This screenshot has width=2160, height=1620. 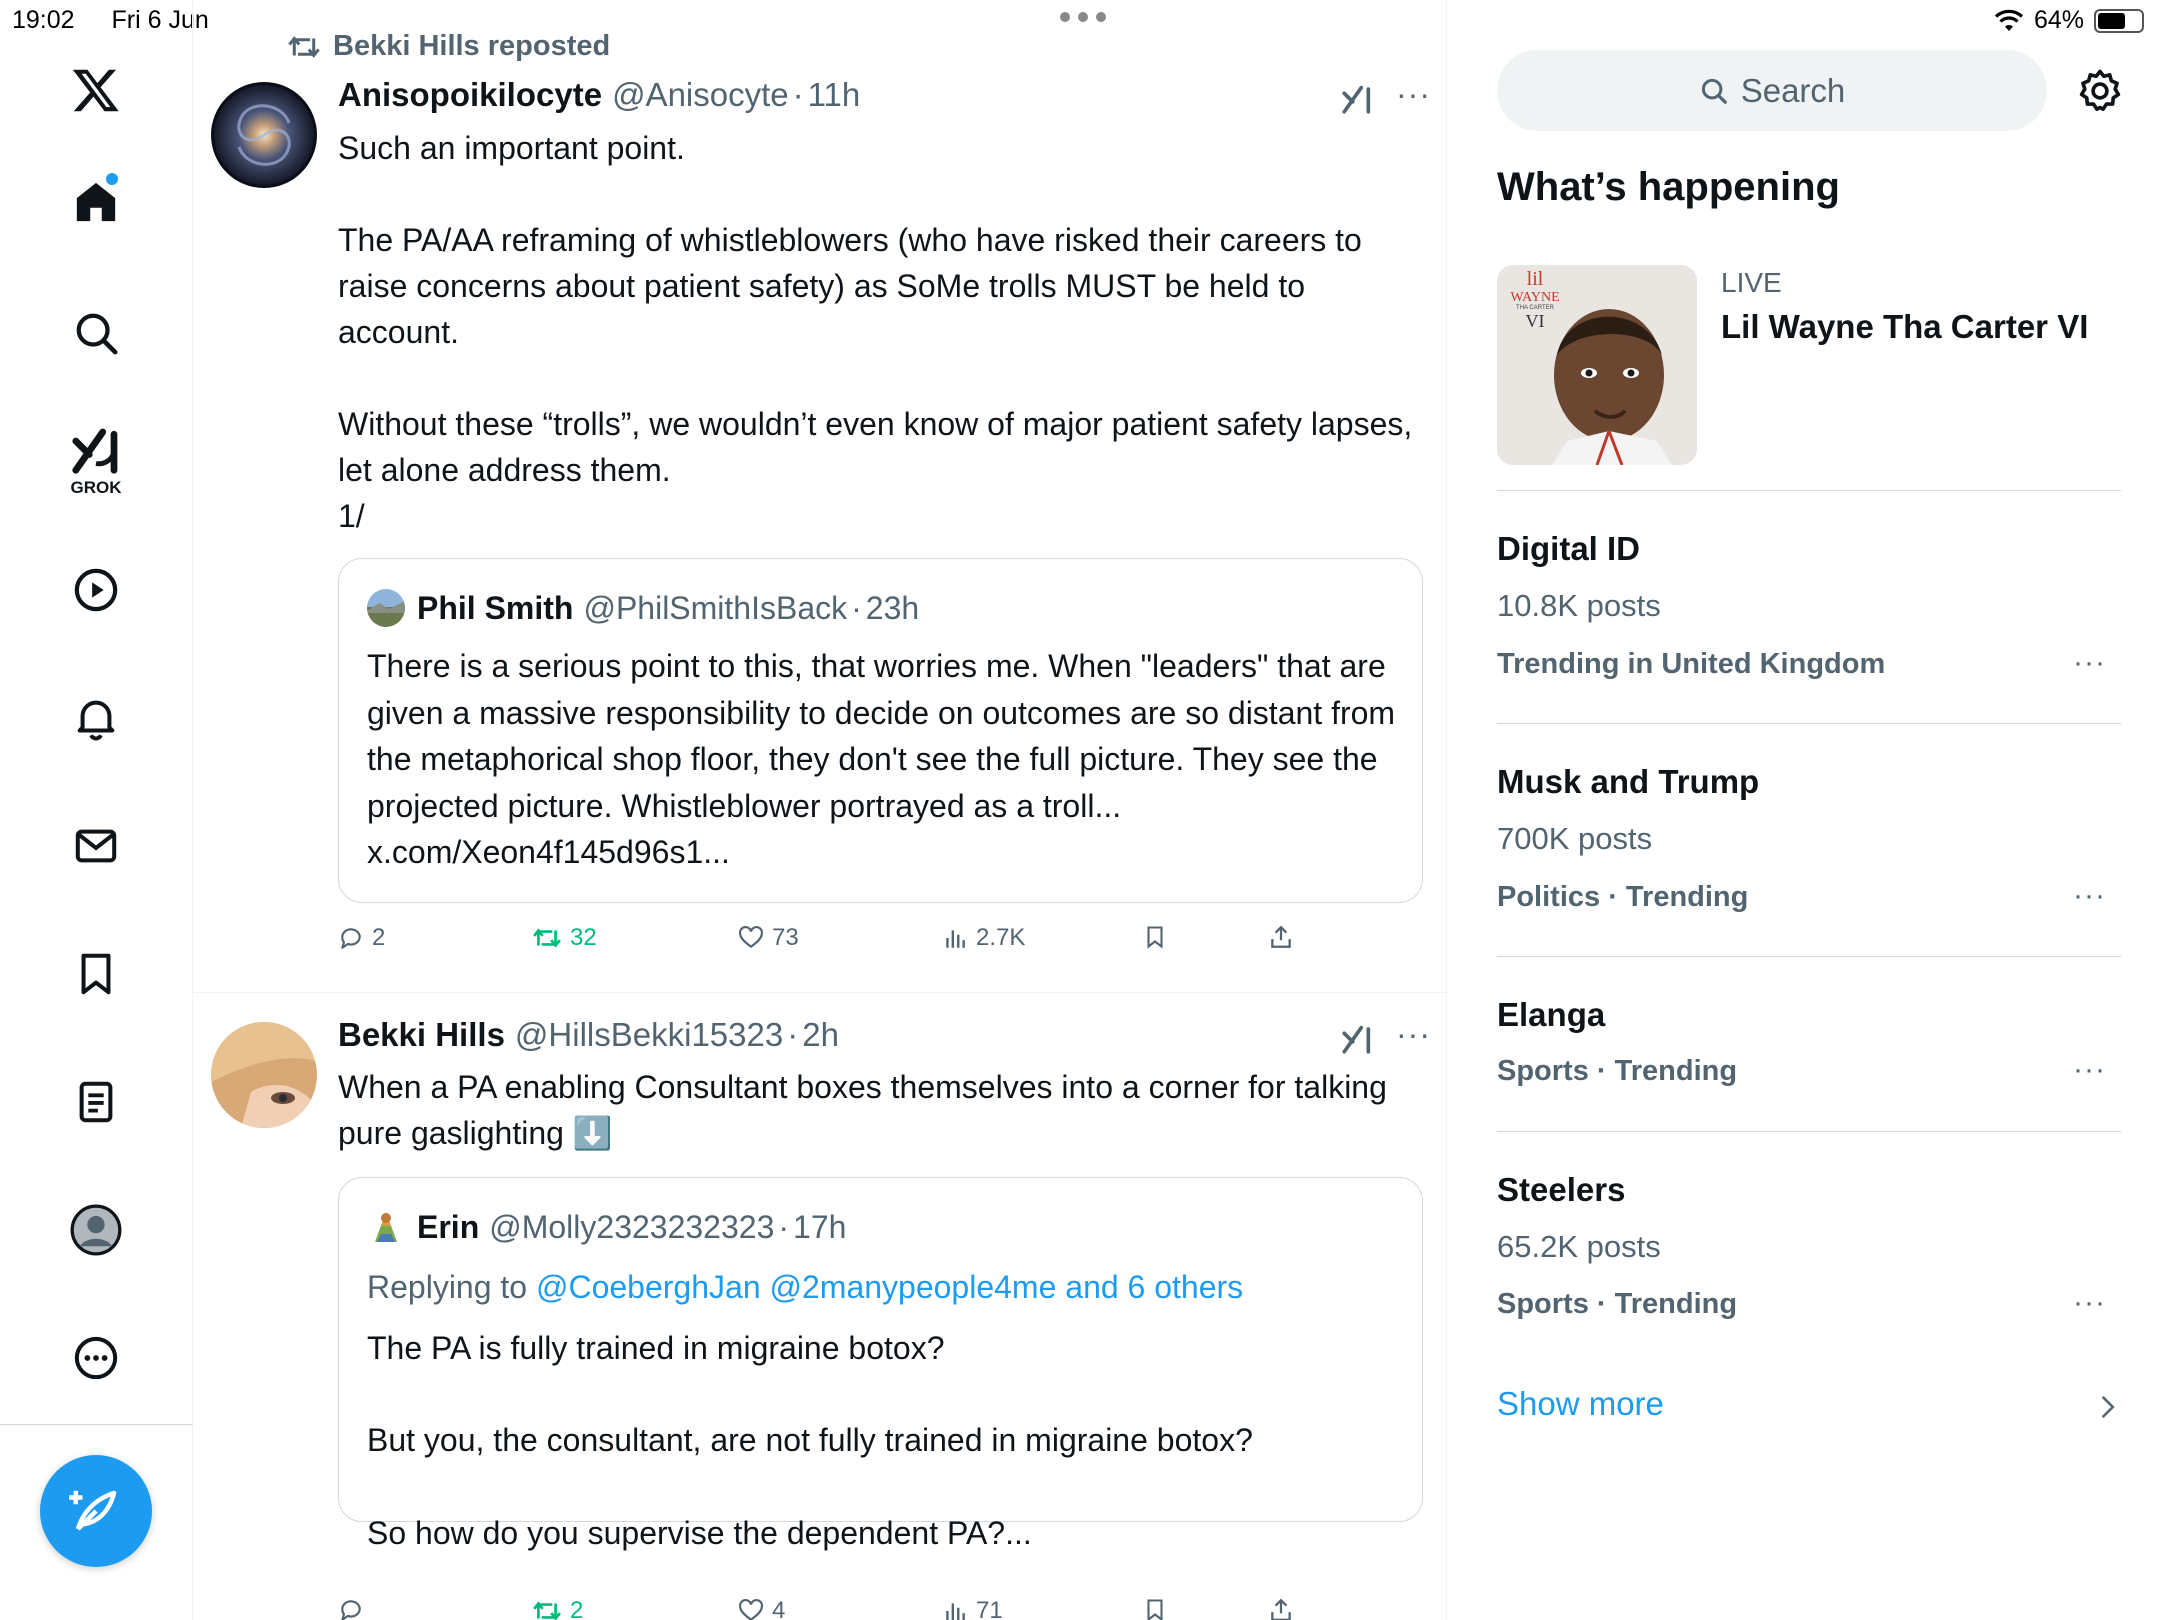 What do you see at coordinates (1561, 1190) in the screenshot?
I see `trend-title: Steelers` at bounding box center [1561, 1190].